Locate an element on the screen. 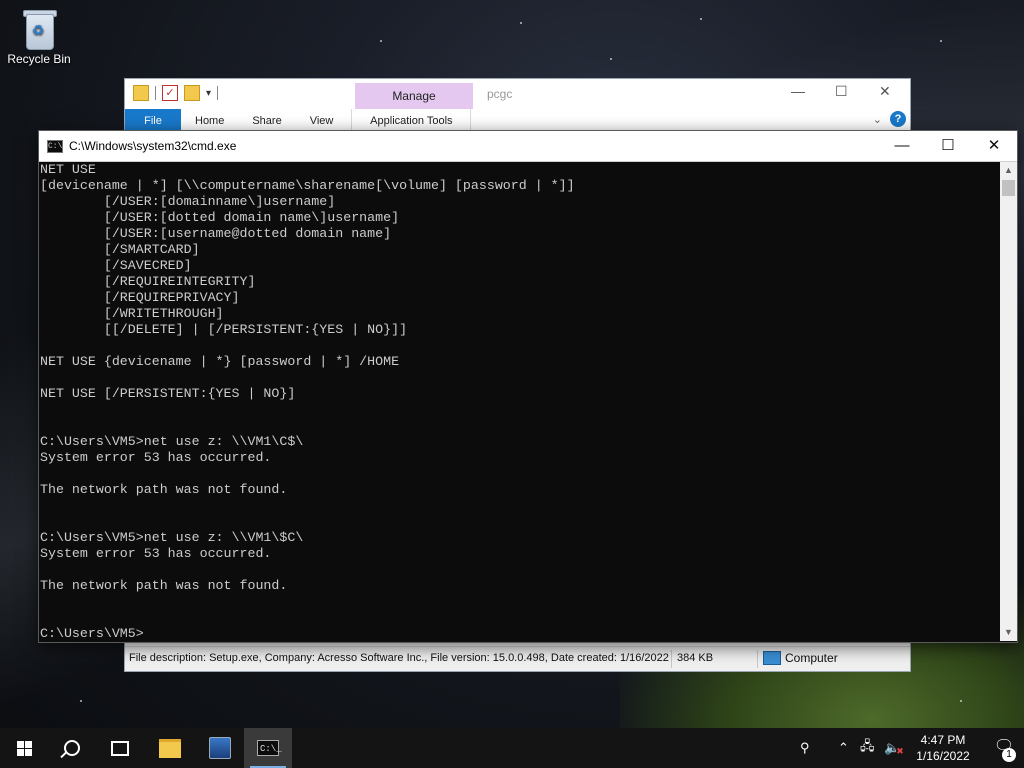 The width and height of the screenshot is (1024, 768). console-line: [/USER:[dotted domain name\]username] is located at coordinates (220, 217).